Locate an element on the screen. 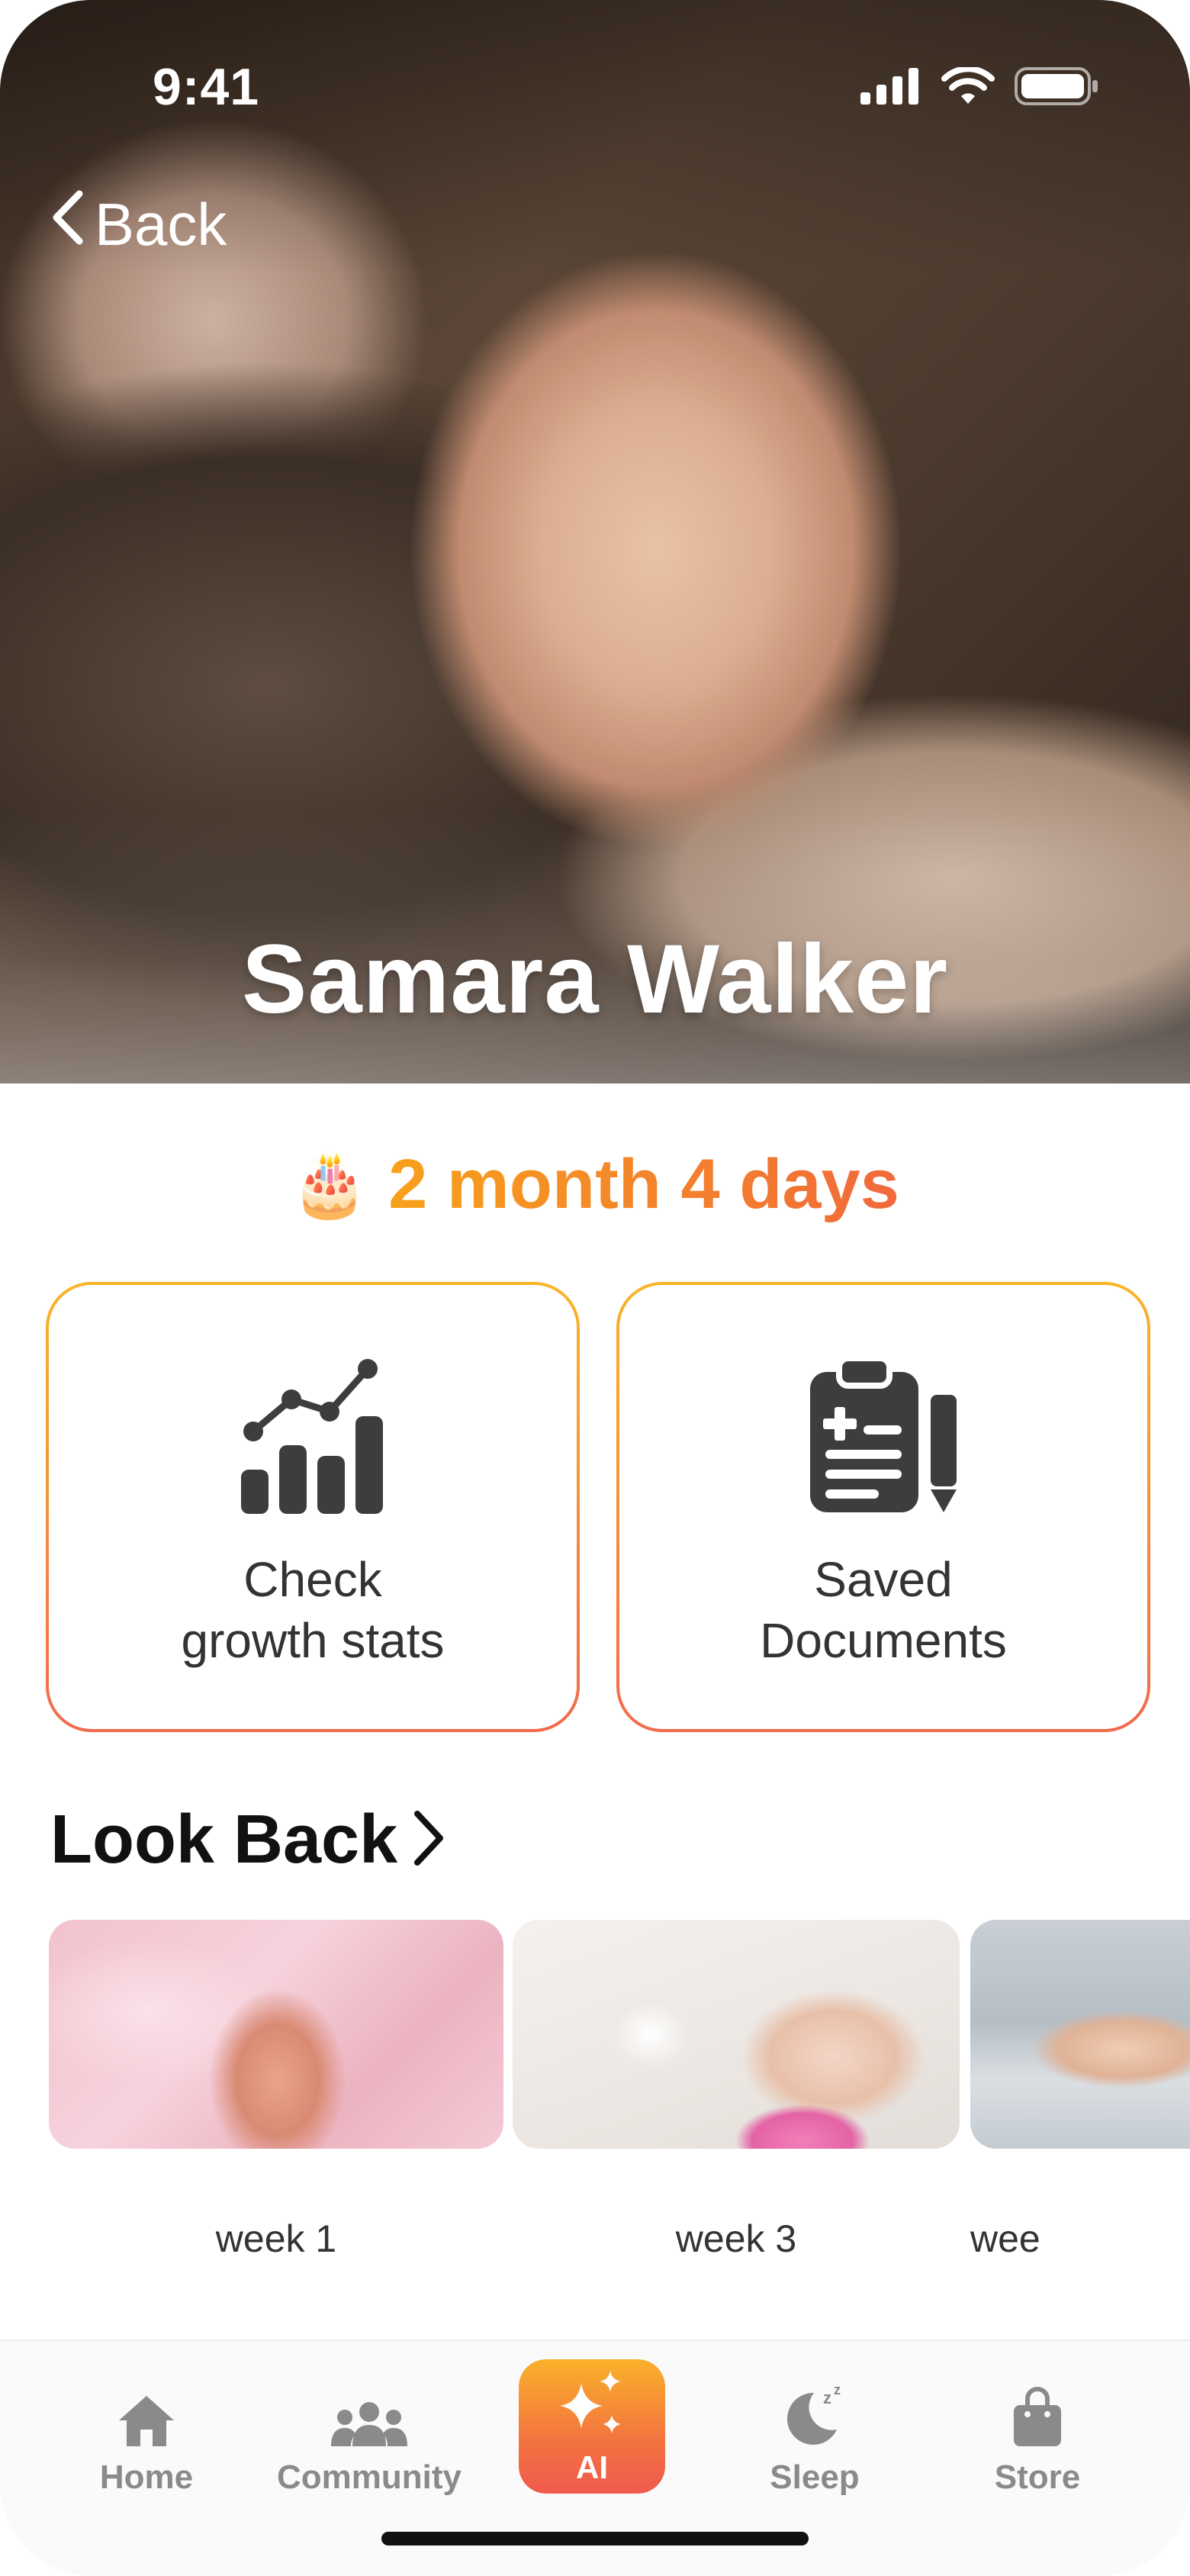  look-back-header: Look Back is located at coordinates (248, 1840).